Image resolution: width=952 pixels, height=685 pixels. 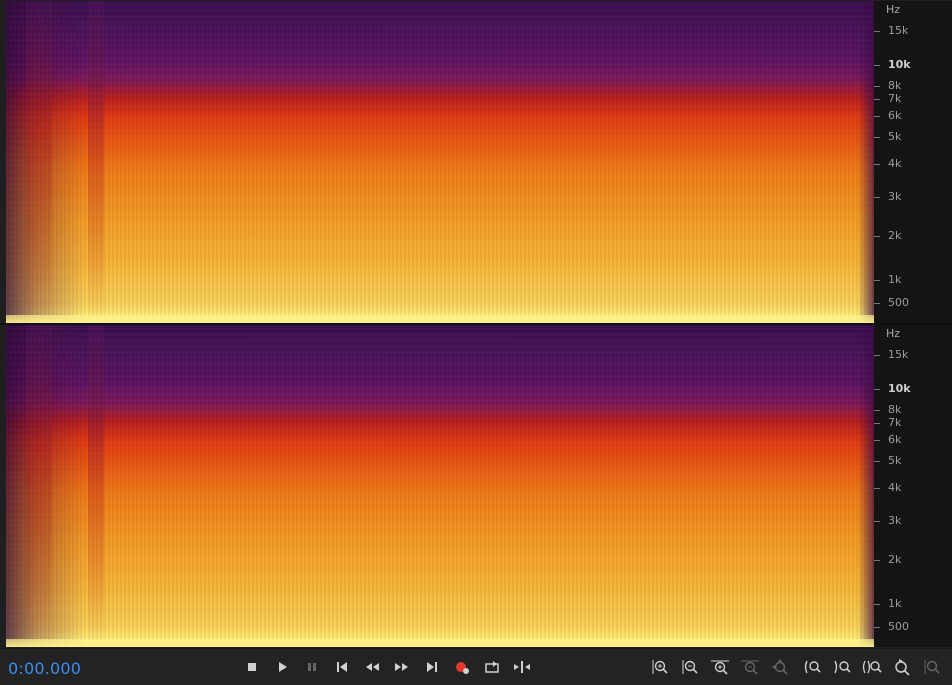 I want to click on zoom-in-at-right-edge-icon, so click(x=842, y=667).